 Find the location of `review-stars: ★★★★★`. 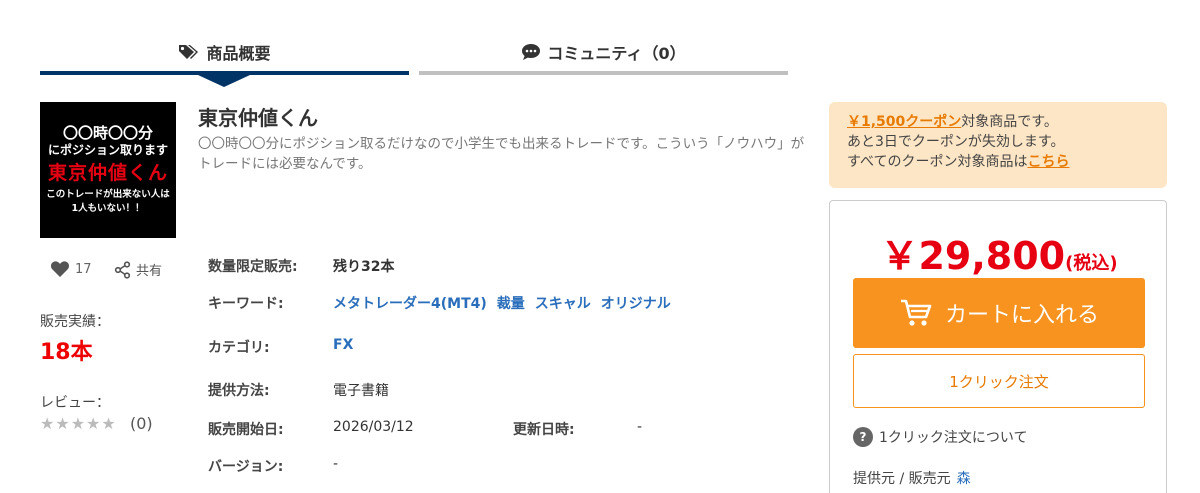

review-stars: ★★★★★ is located at coordinates (78, 423).